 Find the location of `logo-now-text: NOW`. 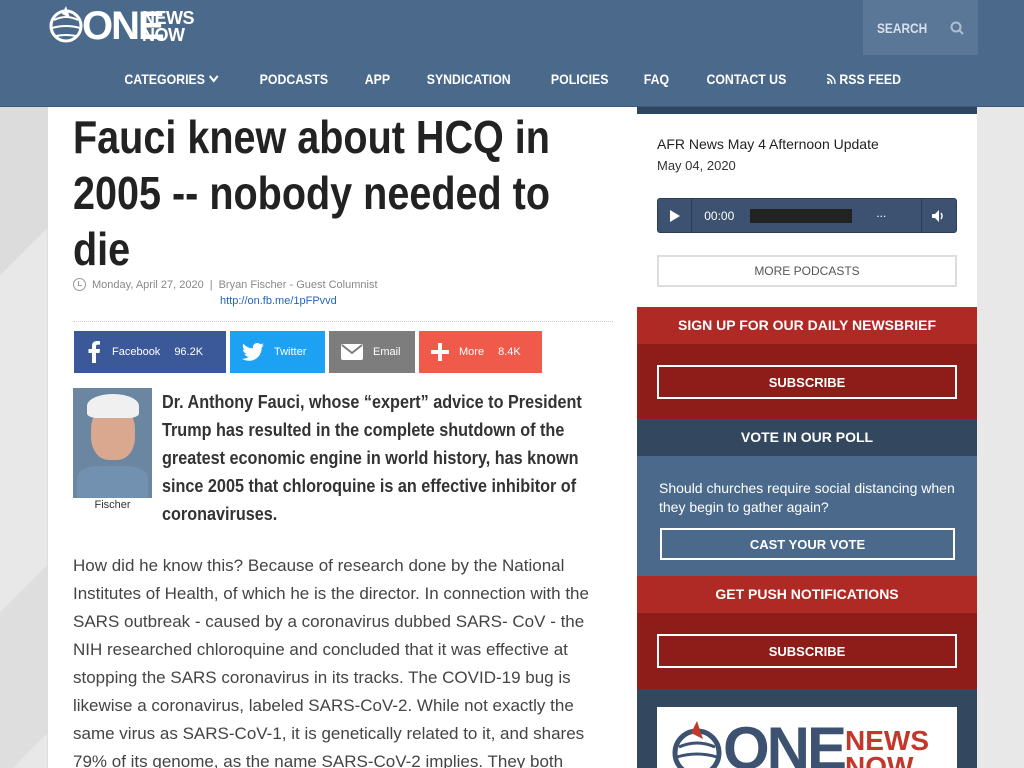

logo-now-text: NOW is located at coordinates (163, 35).